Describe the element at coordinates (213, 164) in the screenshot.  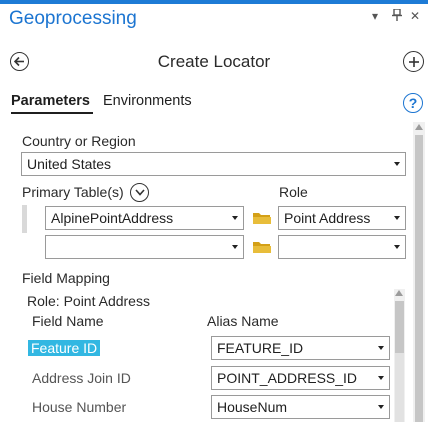
I see `country-dropdown: United States` at that location.